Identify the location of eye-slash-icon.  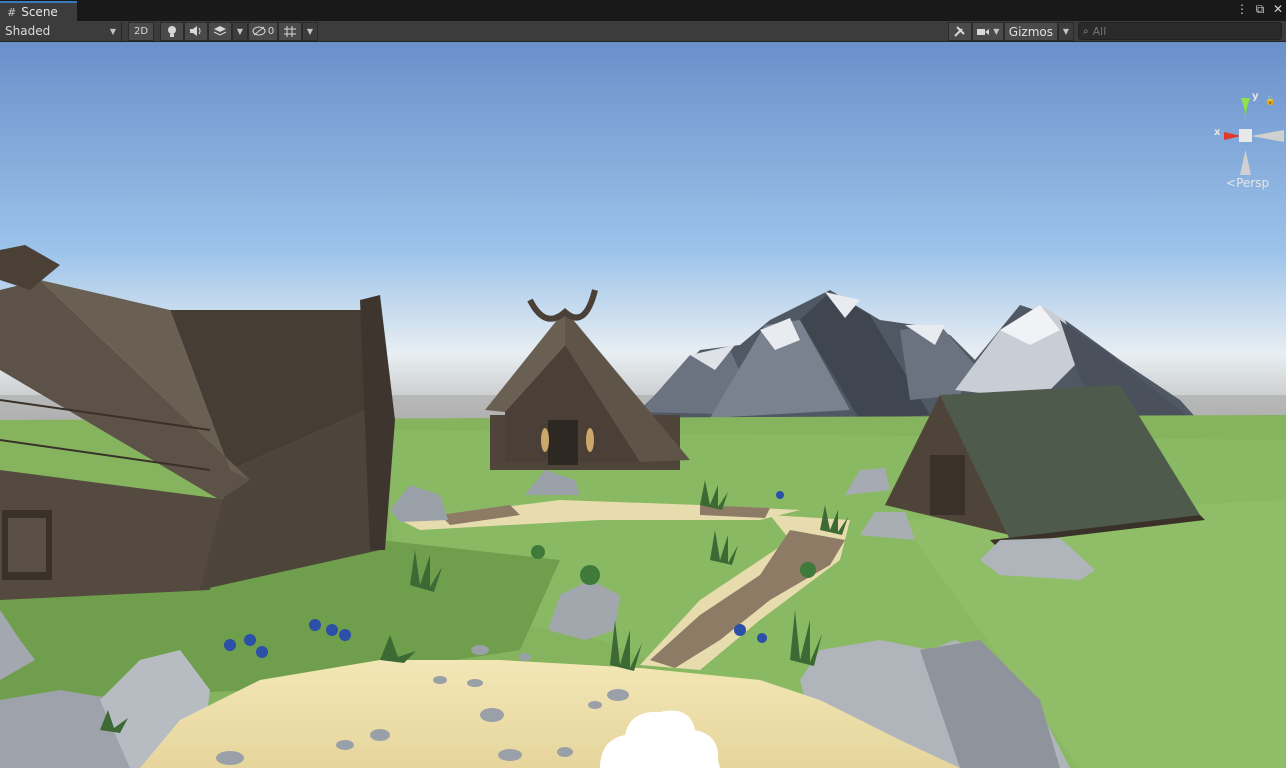
(259, 31).